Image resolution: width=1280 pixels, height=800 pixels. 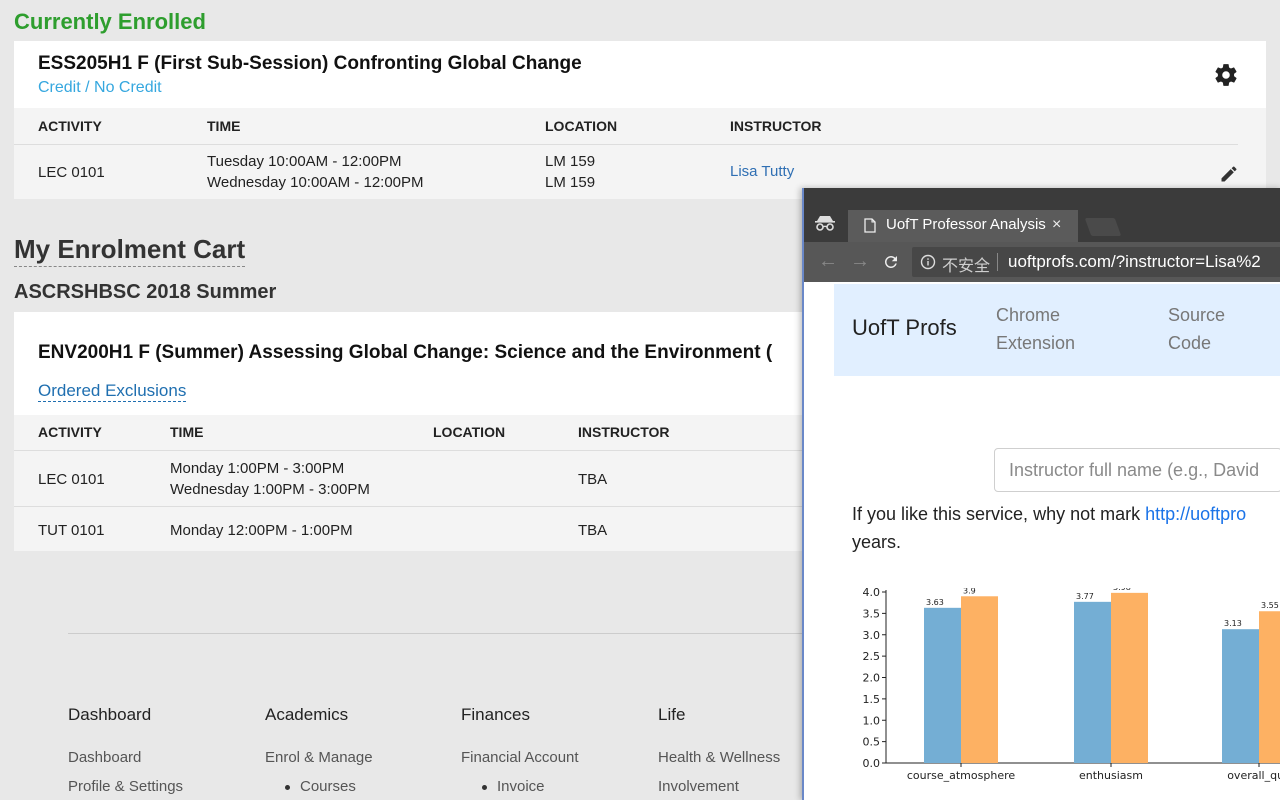 I want to click on promo-text-body: If you like this service, why not mark, so click(x=999, y=514).